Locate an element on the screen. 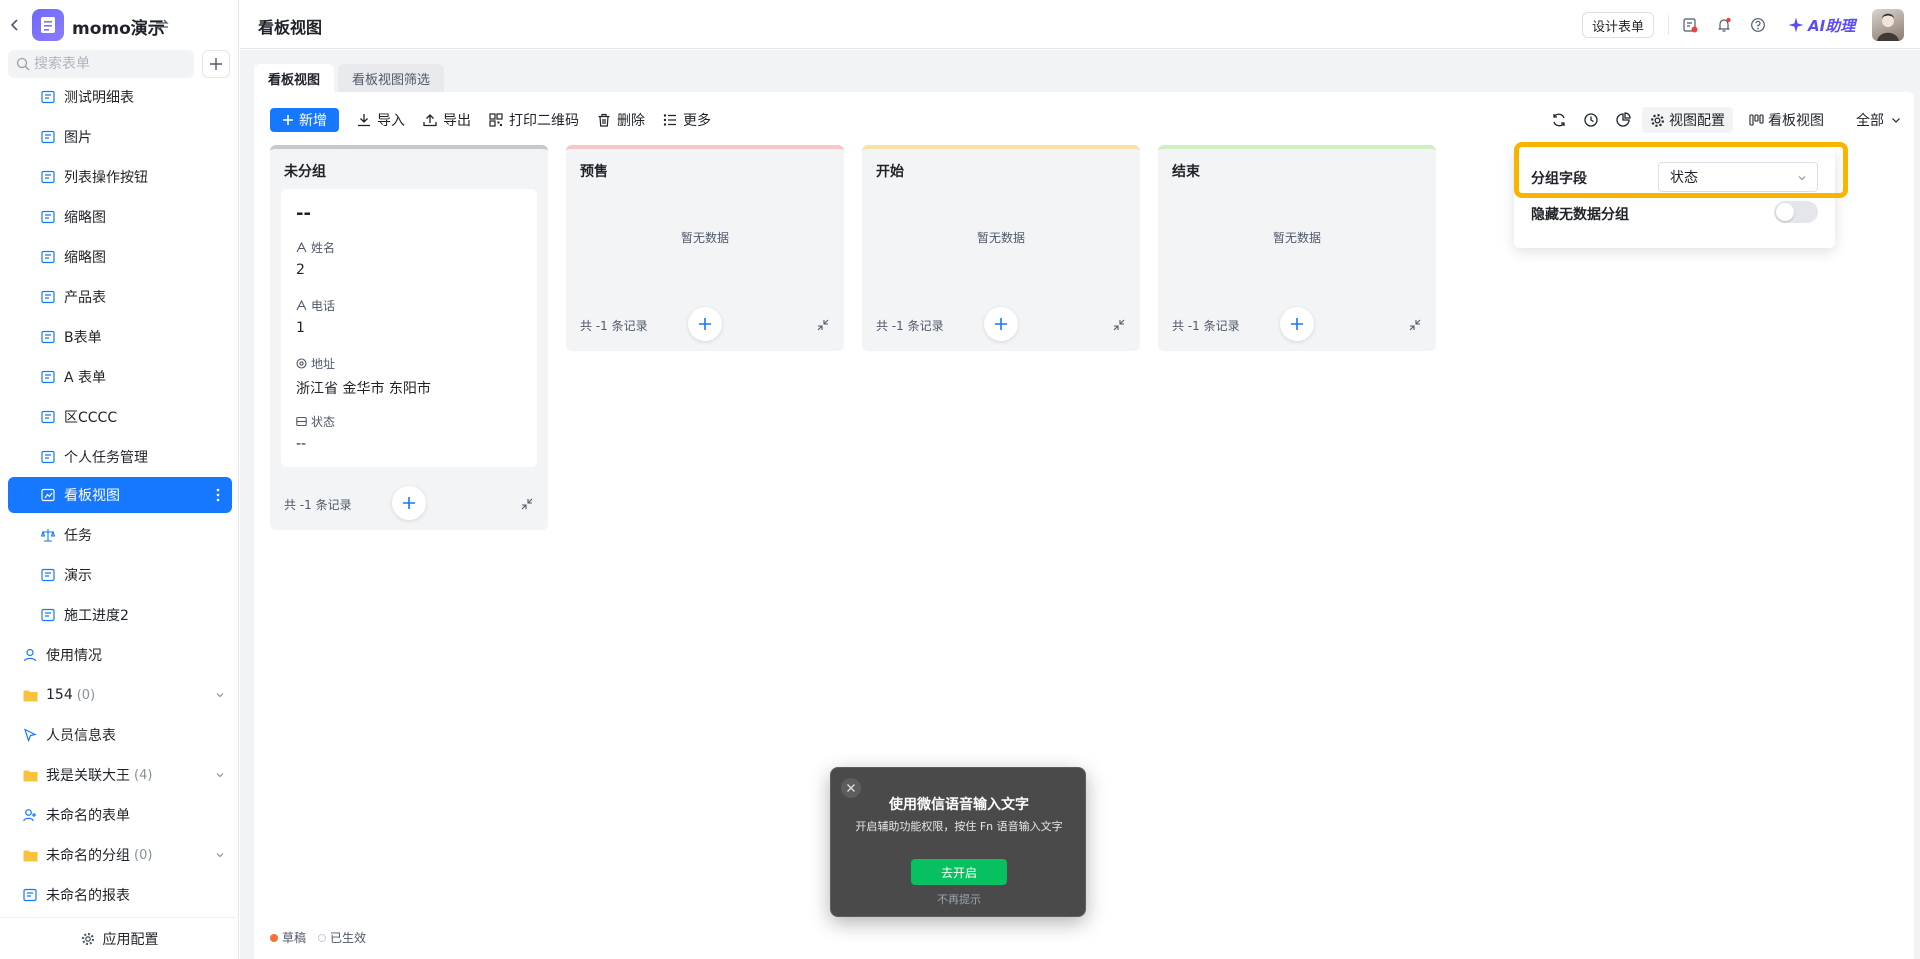  tab-kanban: 看板视图 is located at coordinates (294, 78).